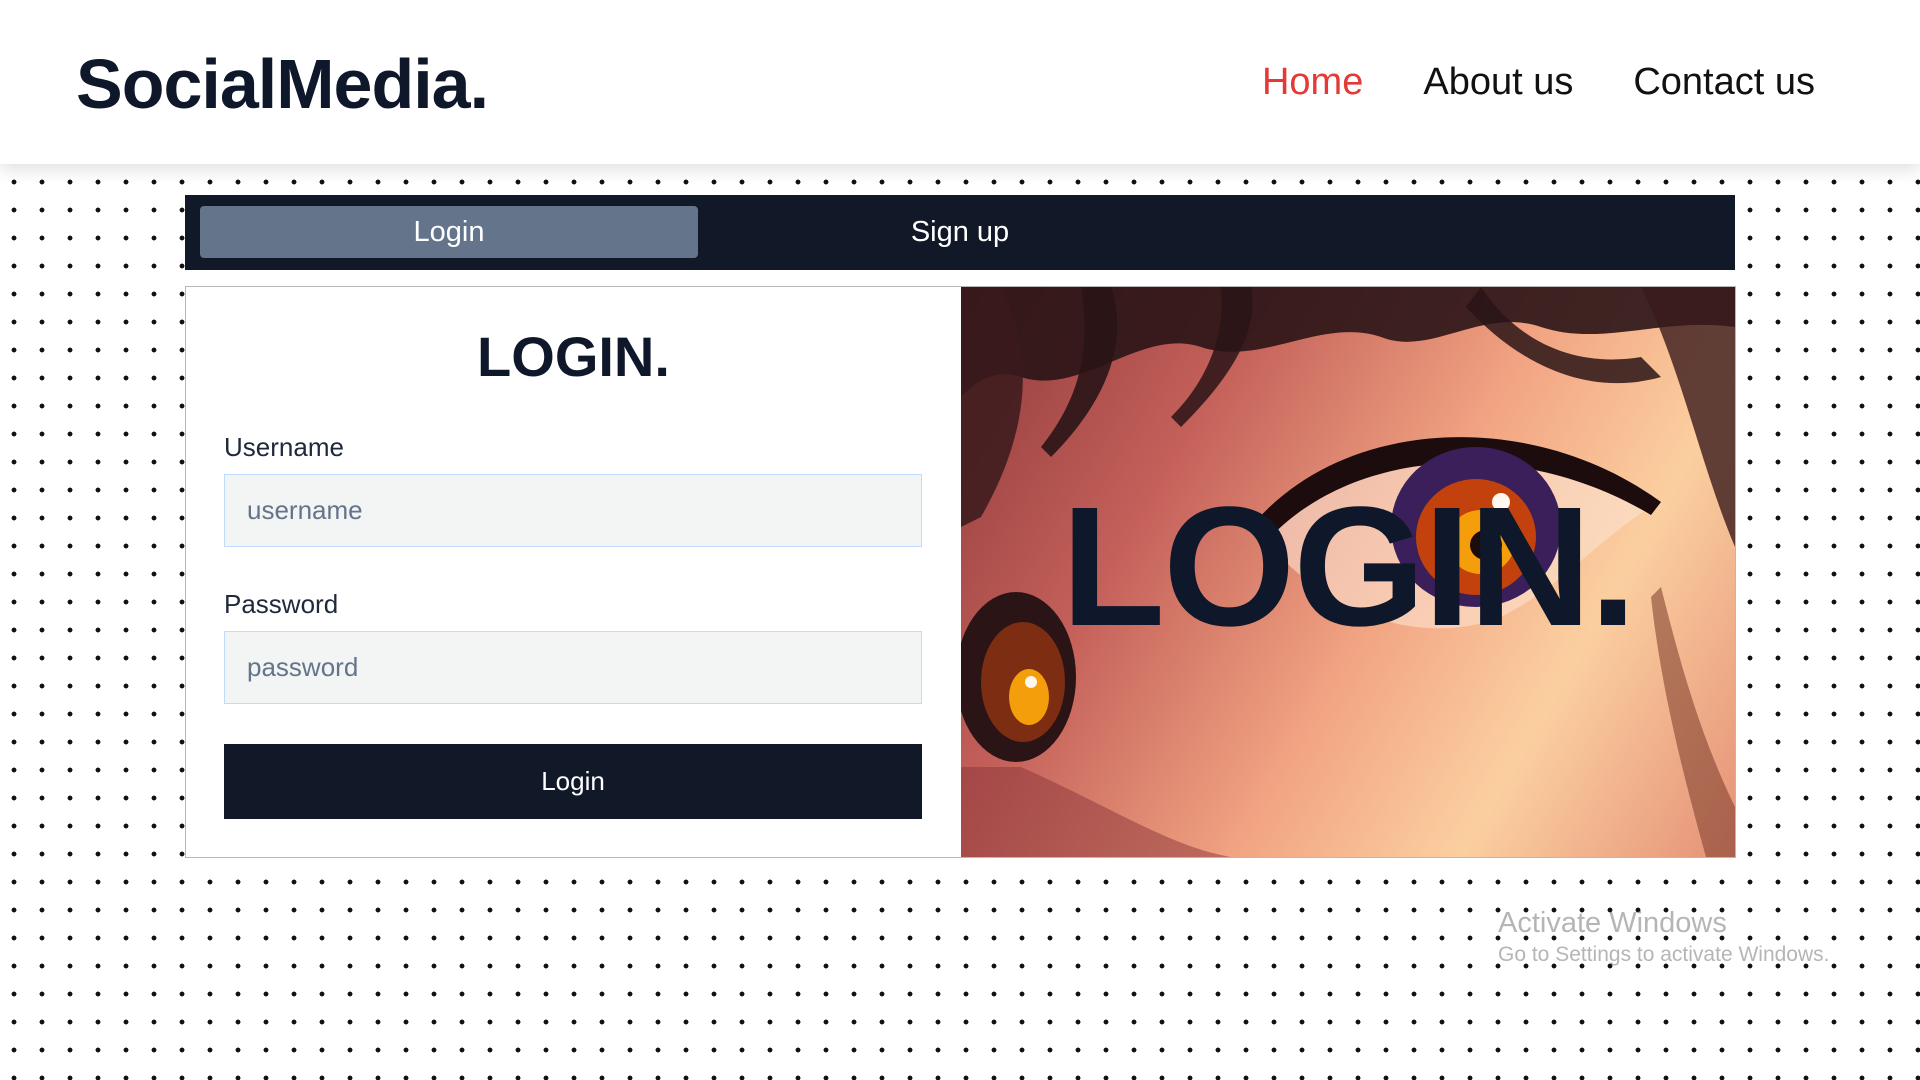  I want to click on tab-login: Login, so click(449, 232).